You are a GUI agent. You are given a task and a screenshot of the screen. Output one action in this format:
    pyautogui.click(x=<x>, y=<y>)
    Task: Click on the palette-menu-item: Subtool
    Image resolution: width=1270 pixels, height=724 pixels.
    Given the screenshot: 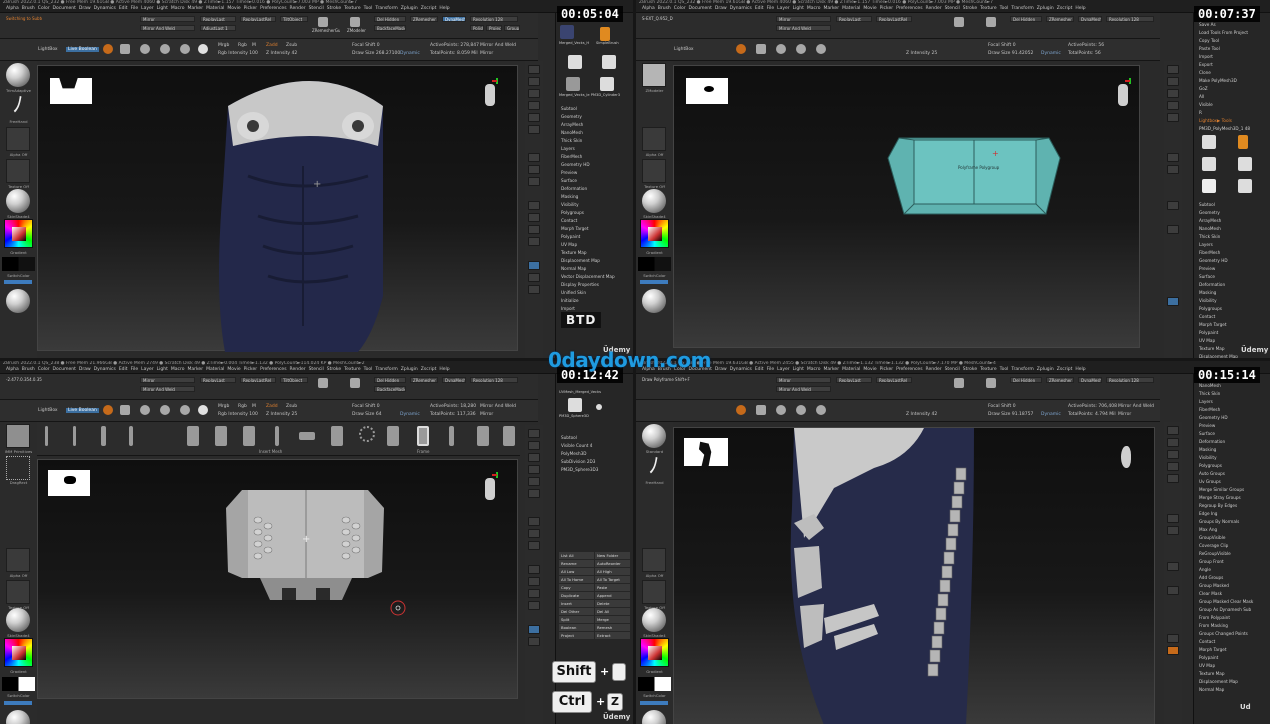 What is the action you would take?
    pyautogui.click(x=1232, y=205)
    